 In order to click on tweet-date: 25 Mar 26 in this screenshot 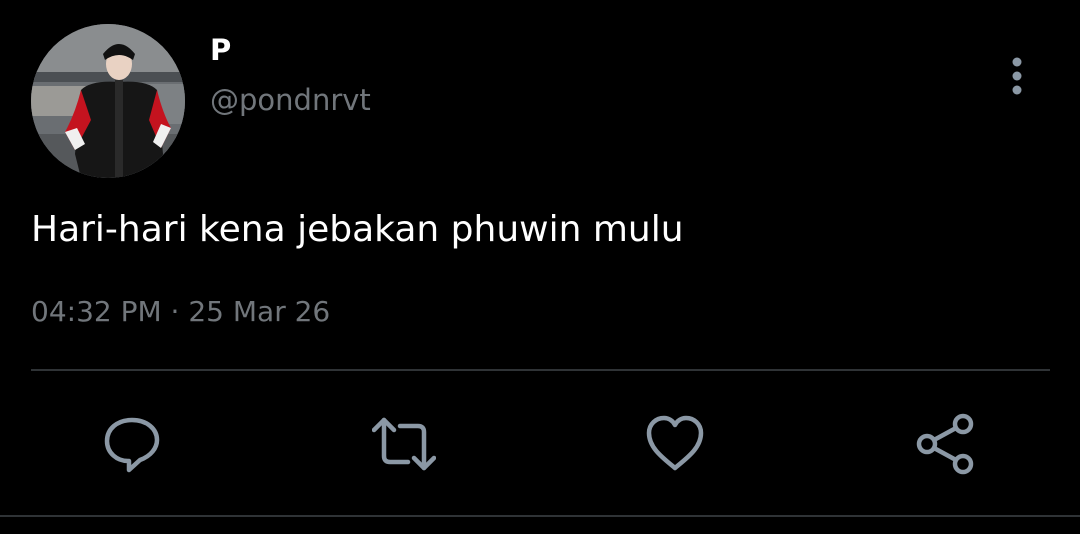, I will do `click(259, 311)`.